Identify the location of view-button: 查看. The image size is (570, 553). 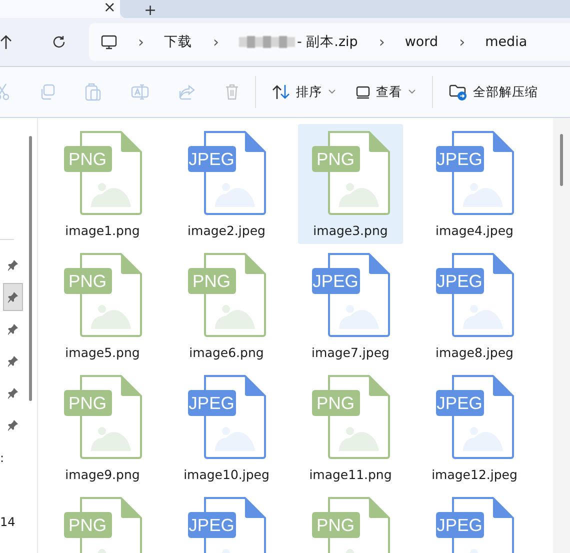
(386, 92).